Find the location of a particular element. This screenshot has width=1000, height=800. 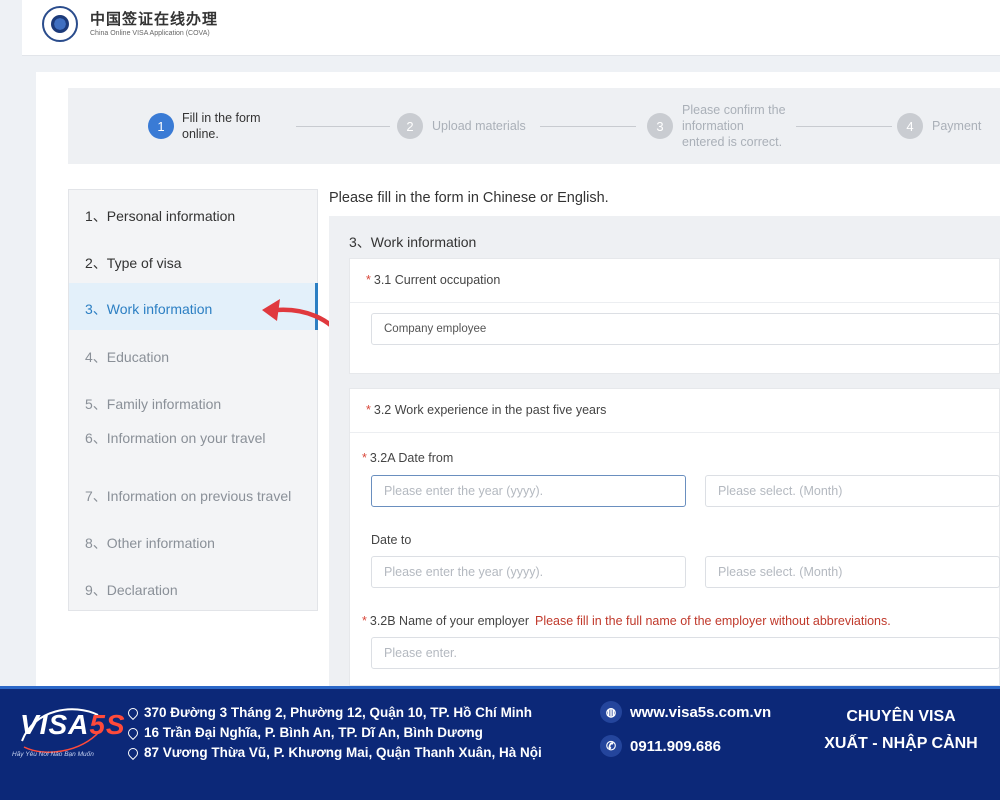

date-from-month-select: Please select. (Month) is located at coordinates (852, 491).